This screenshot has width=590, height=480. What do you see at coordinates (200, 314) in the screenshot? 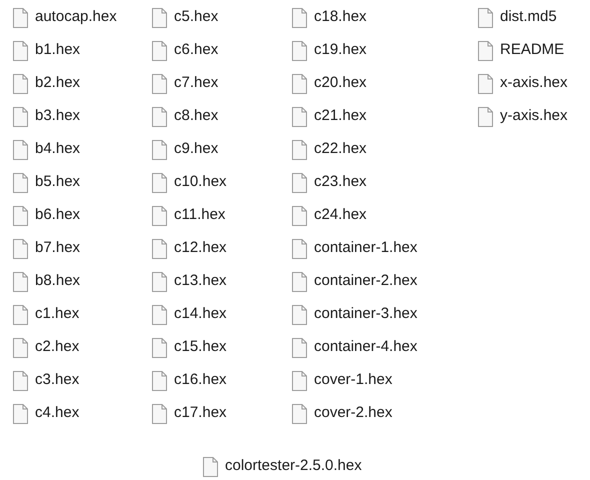
I see `file-name: c14.hex` at bounding box center [200, 314].